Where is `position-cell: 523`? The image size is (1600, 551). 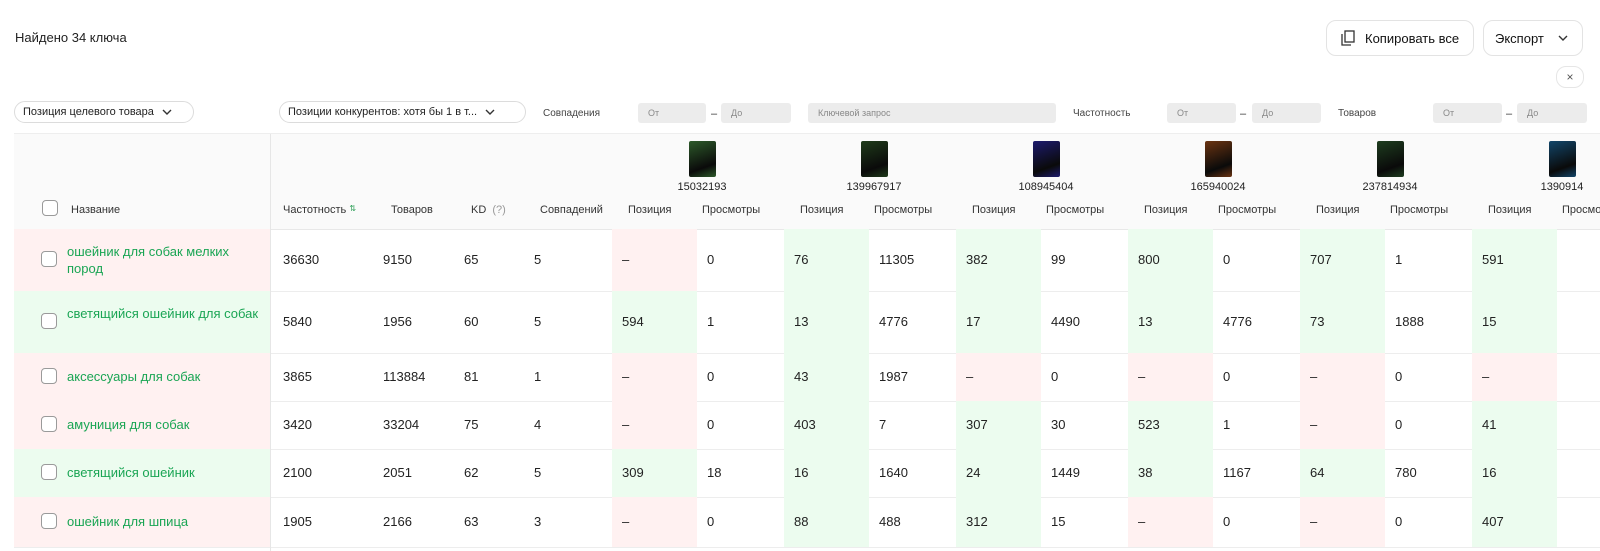 position-cell: 523 is located at coordinates (1170, 425).